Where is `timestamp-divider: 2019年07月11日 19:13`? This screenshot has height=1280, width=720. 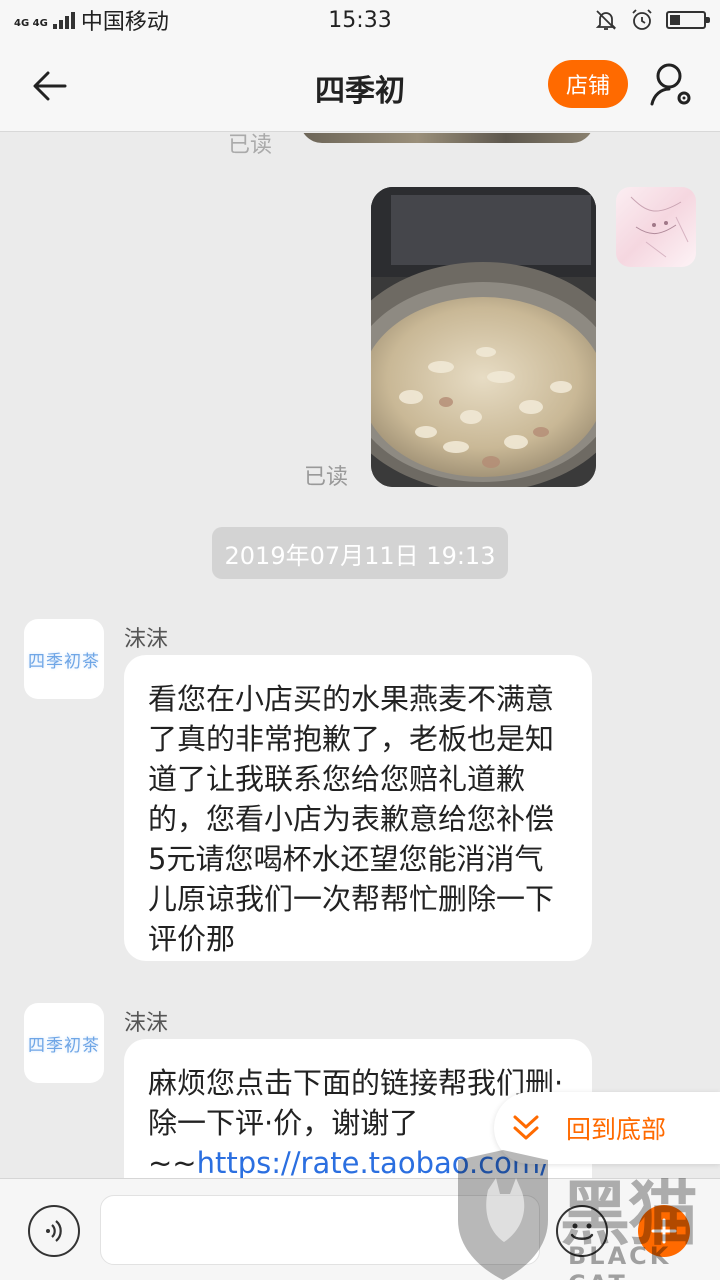
timestamp-divider: 2019年07月11日 19:13 is located at coordinates (360, 553).